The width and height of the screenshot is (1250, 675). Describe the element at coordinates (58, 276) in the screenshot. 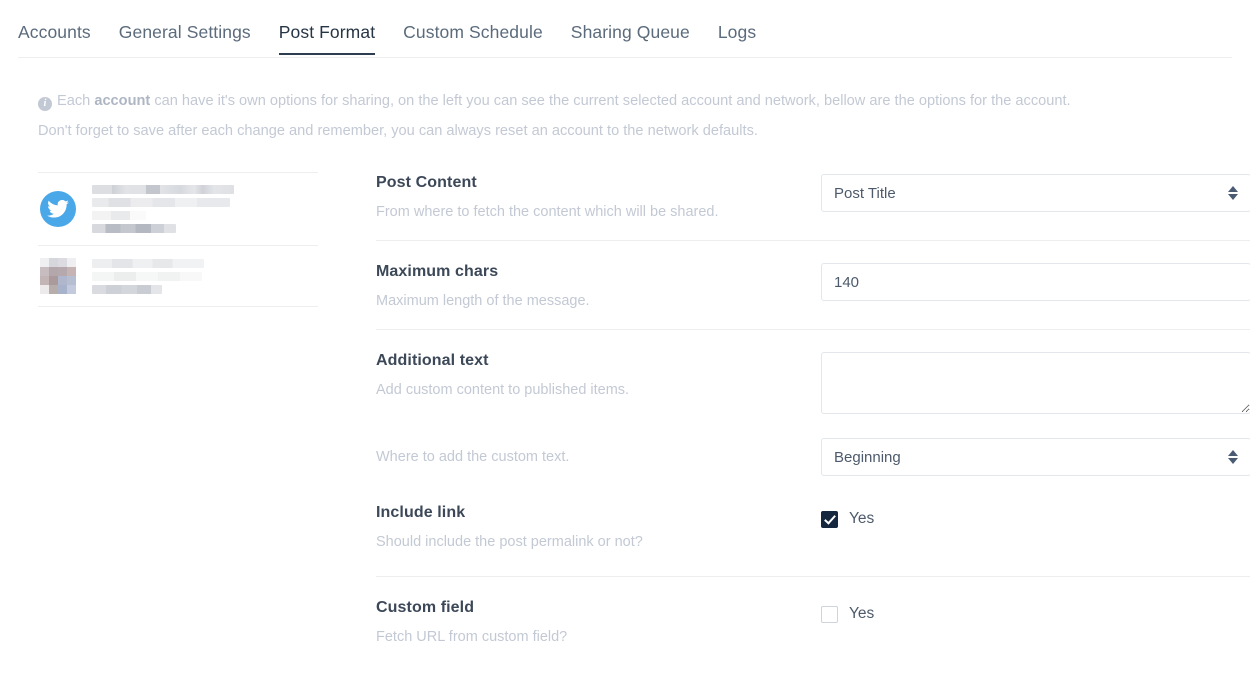

I see `blurred-avatar-icon` at that location.